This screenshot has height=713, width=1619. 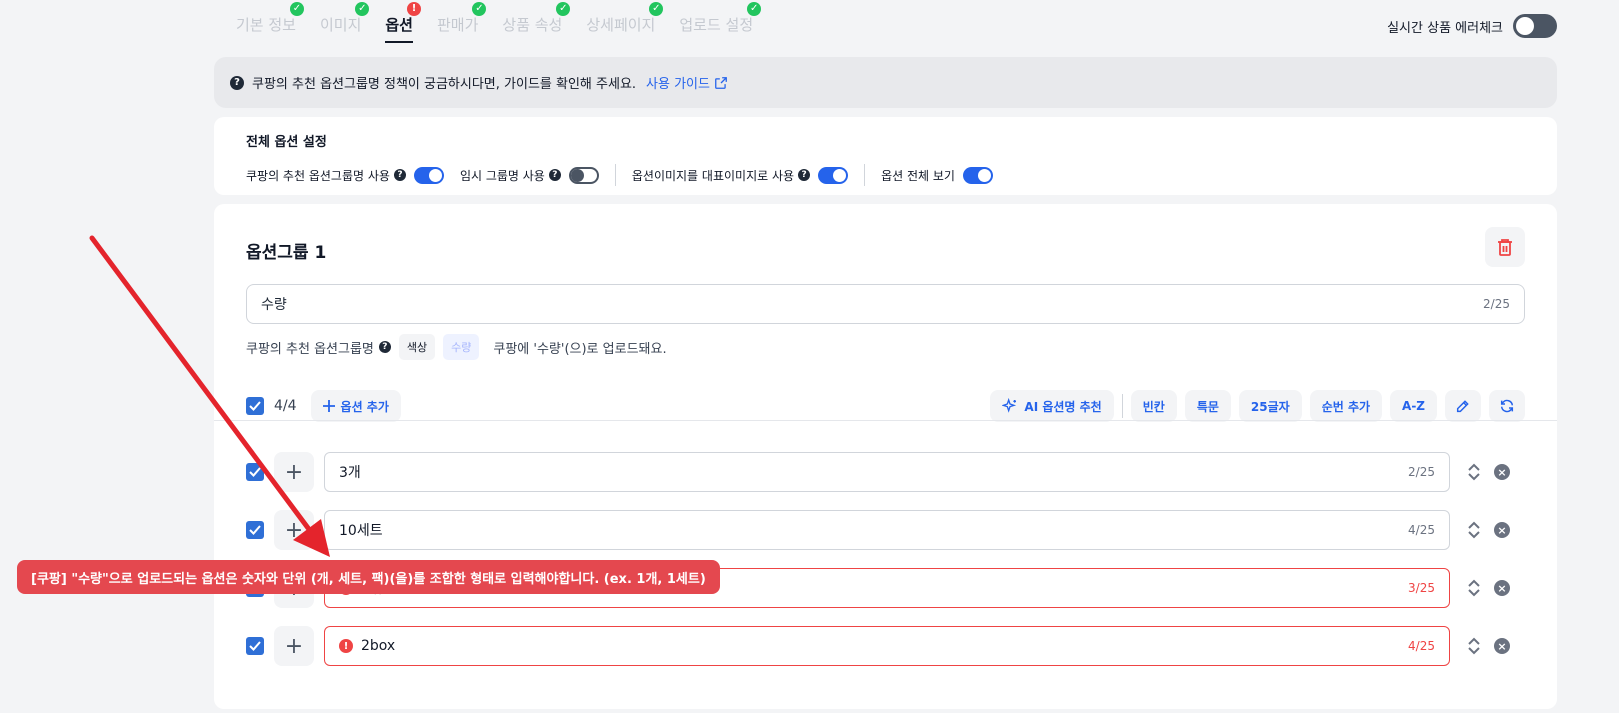 What do you see at coordinates (457, 25) in the screenshot?
I see `tab-label: 판매가` at bounding box center [457, 25].